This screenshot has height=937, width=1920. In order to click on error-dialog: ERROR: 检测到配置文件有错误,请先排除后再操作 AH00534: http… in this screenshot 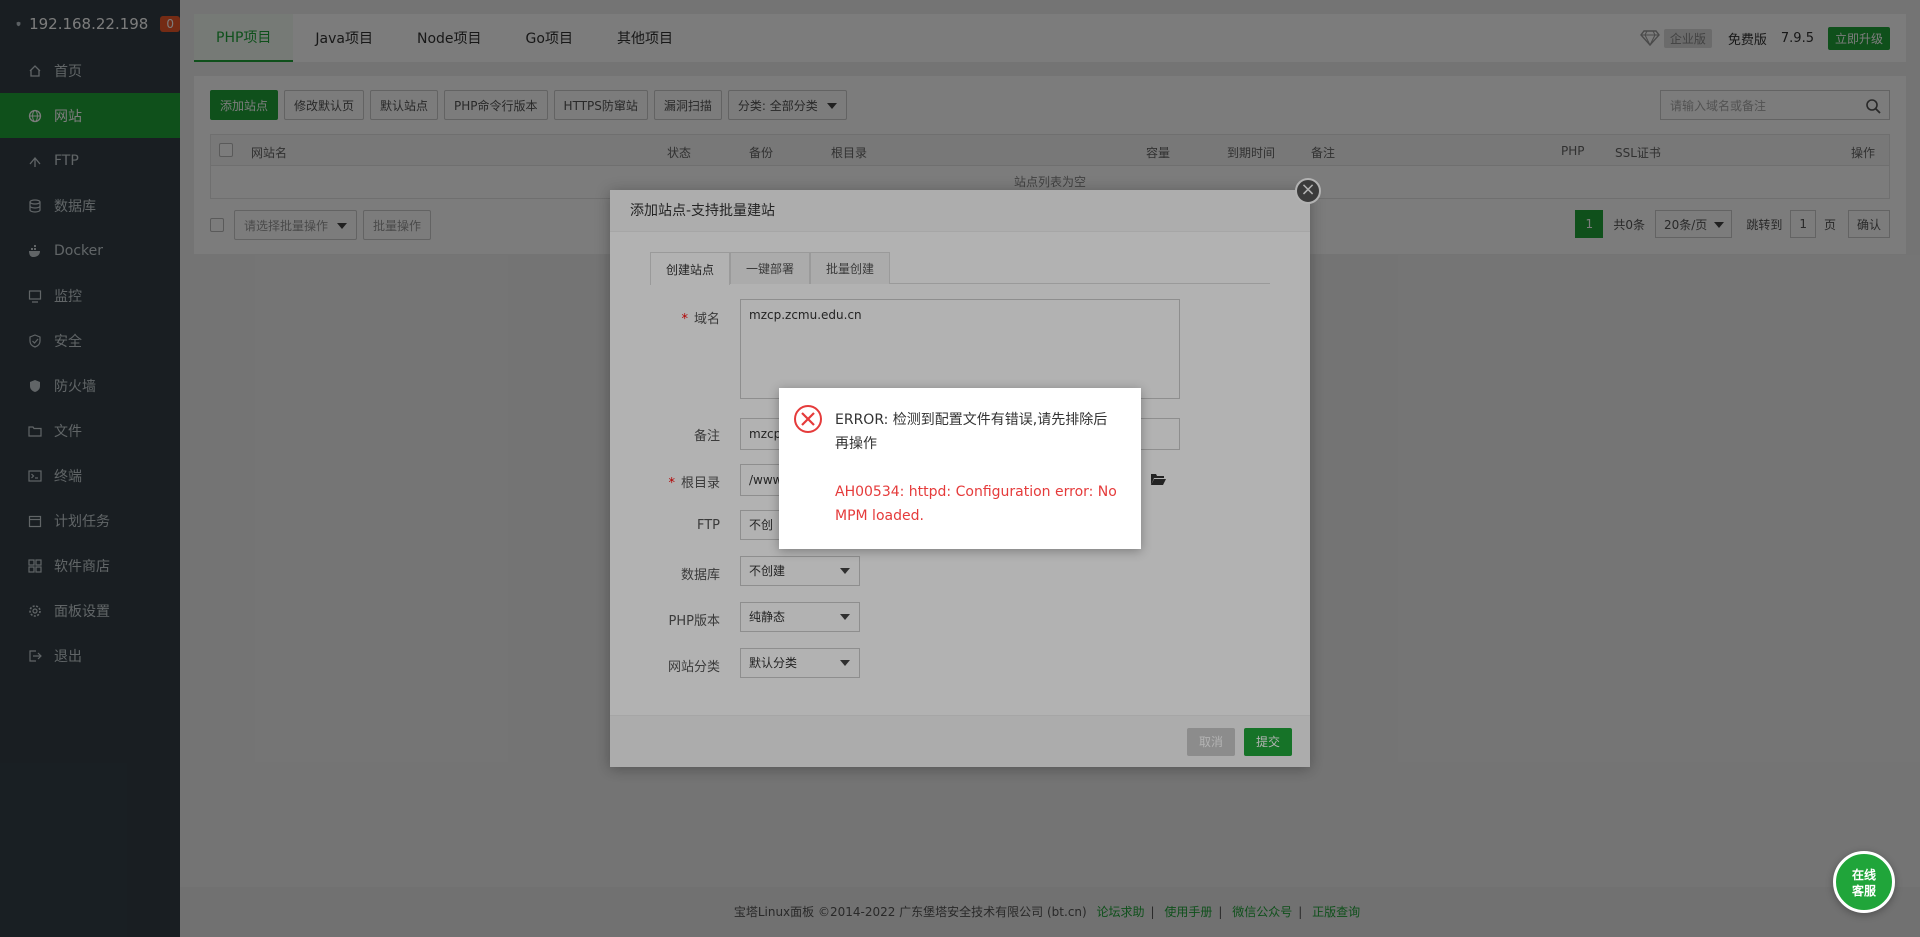, I will do `click(960, 468)`.